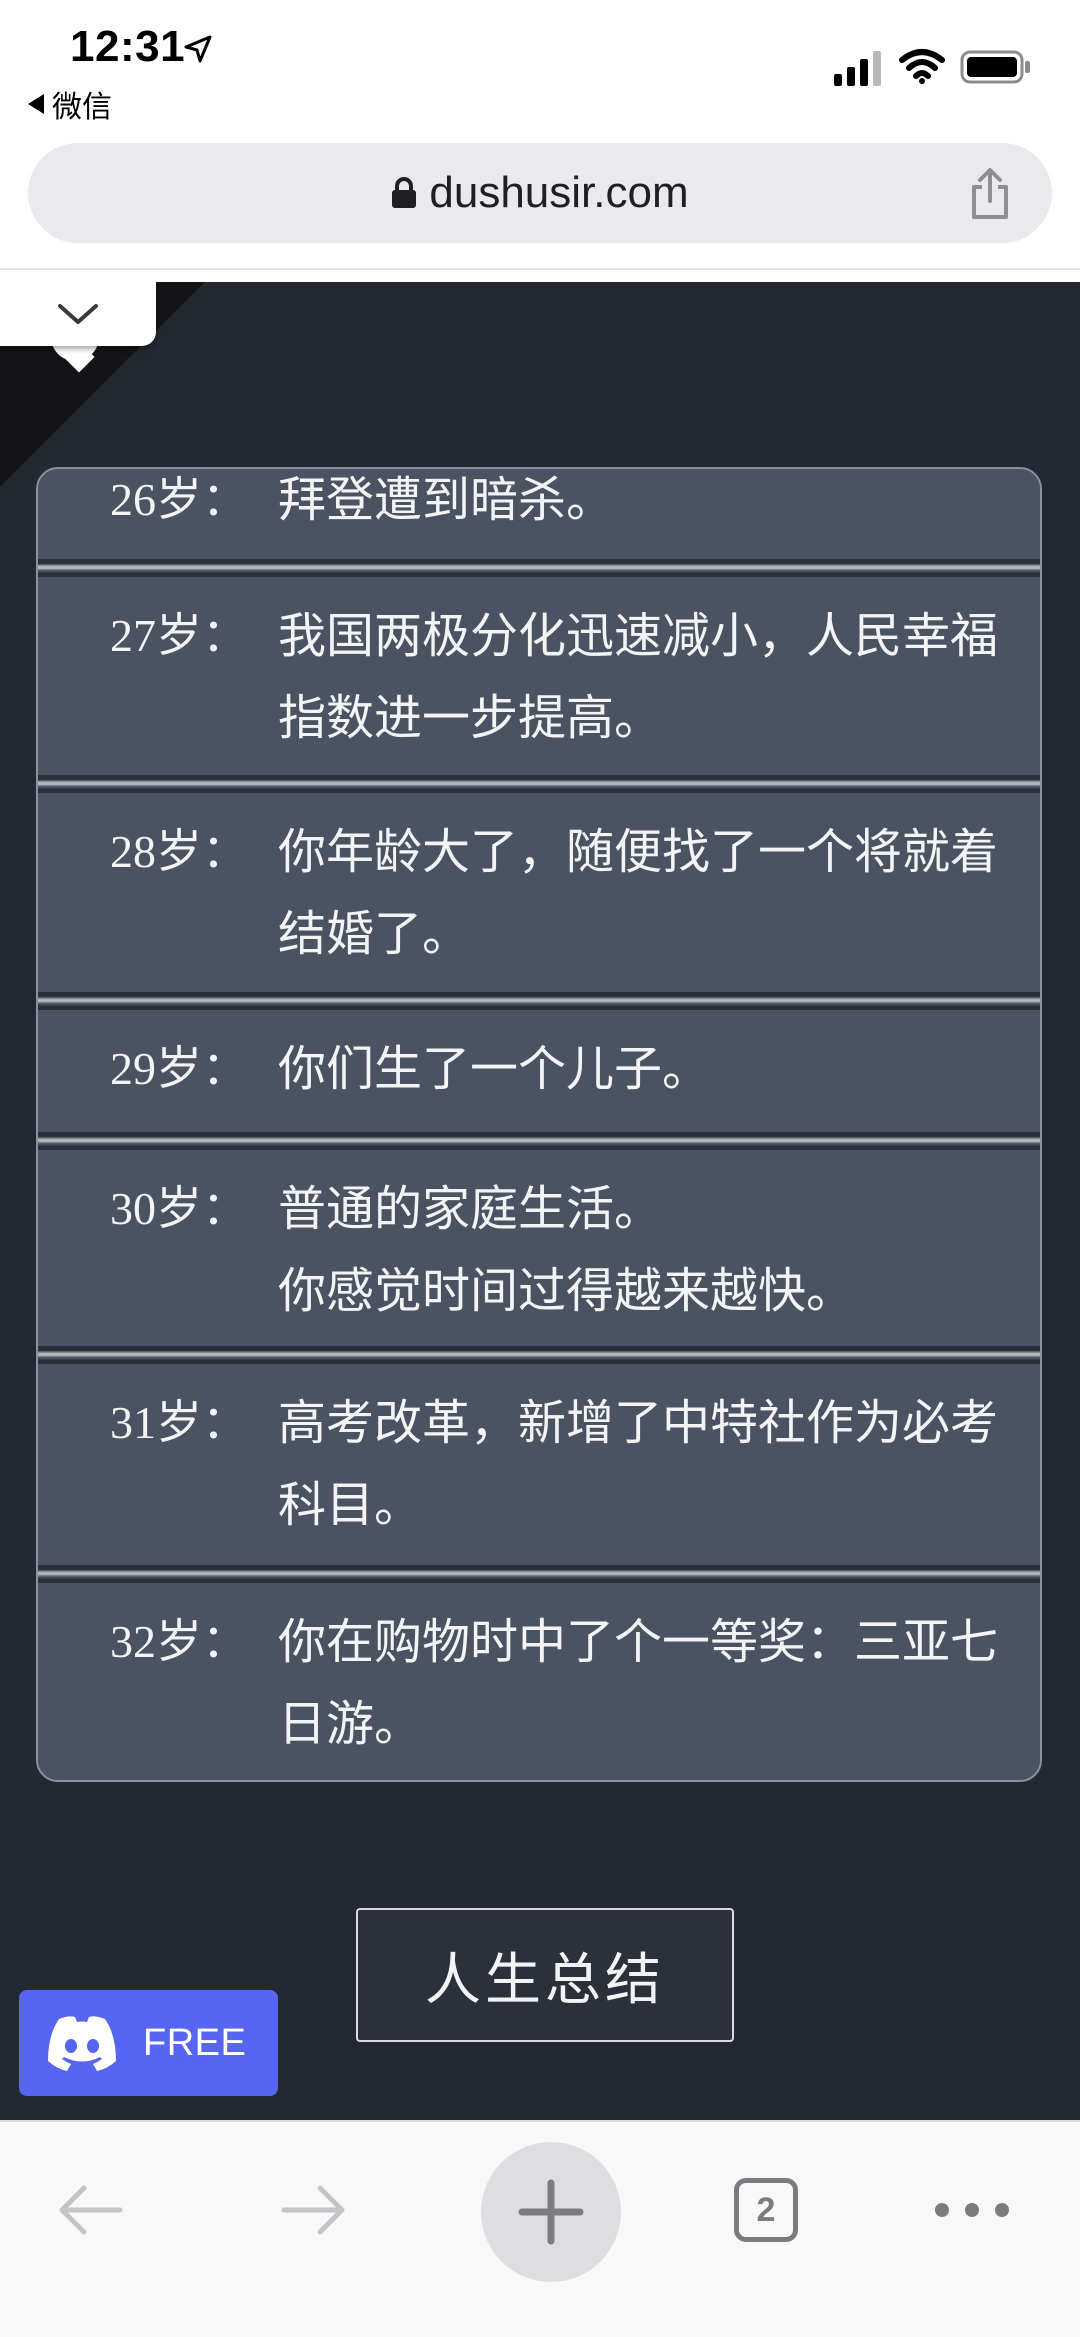 This screenshot has width=1080, height=2337. Describe the element at coordinates (179, 1641) in the screenshot. I see `event-age: 32岁：` at that location.